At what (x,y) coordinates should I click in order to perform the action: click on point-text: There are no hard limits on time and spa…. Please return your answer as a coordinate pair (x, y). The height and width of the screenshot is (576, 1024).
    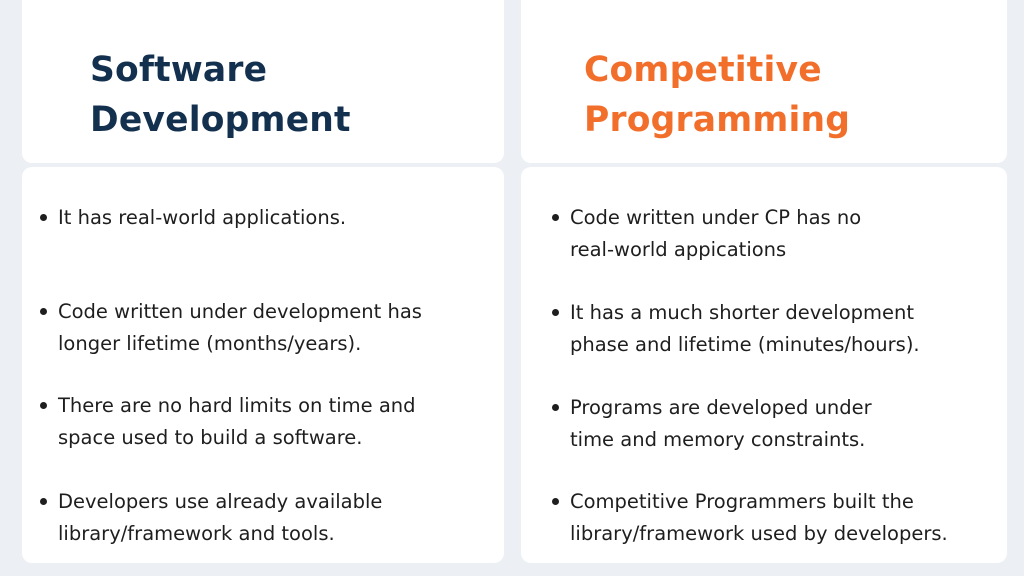
    Looking at the image, I should click on (237, 421).